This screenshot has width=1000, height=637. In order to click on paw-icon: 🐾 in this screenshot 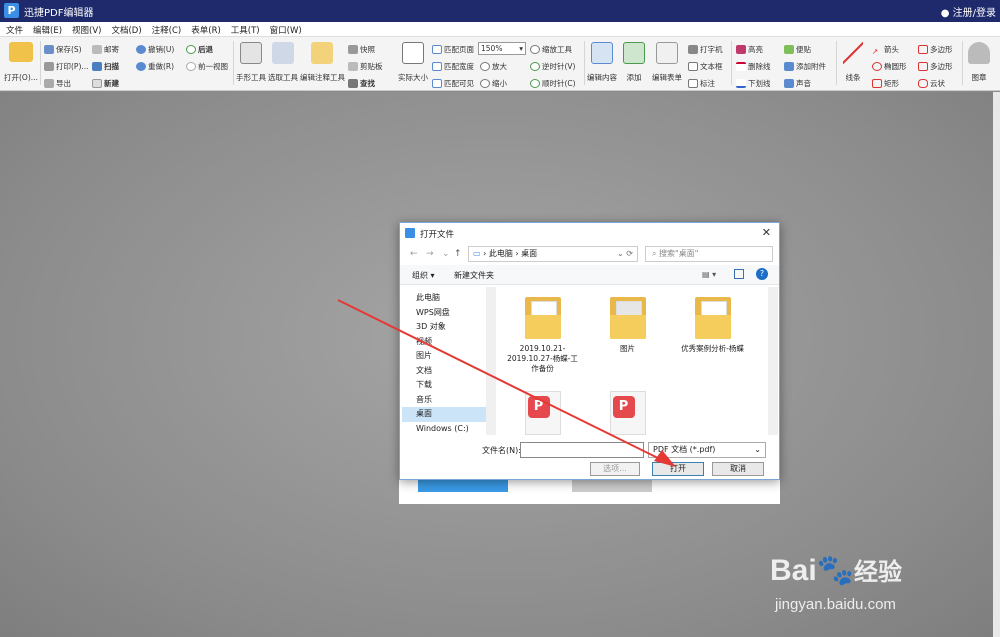, I will do `click(835, 570)`.